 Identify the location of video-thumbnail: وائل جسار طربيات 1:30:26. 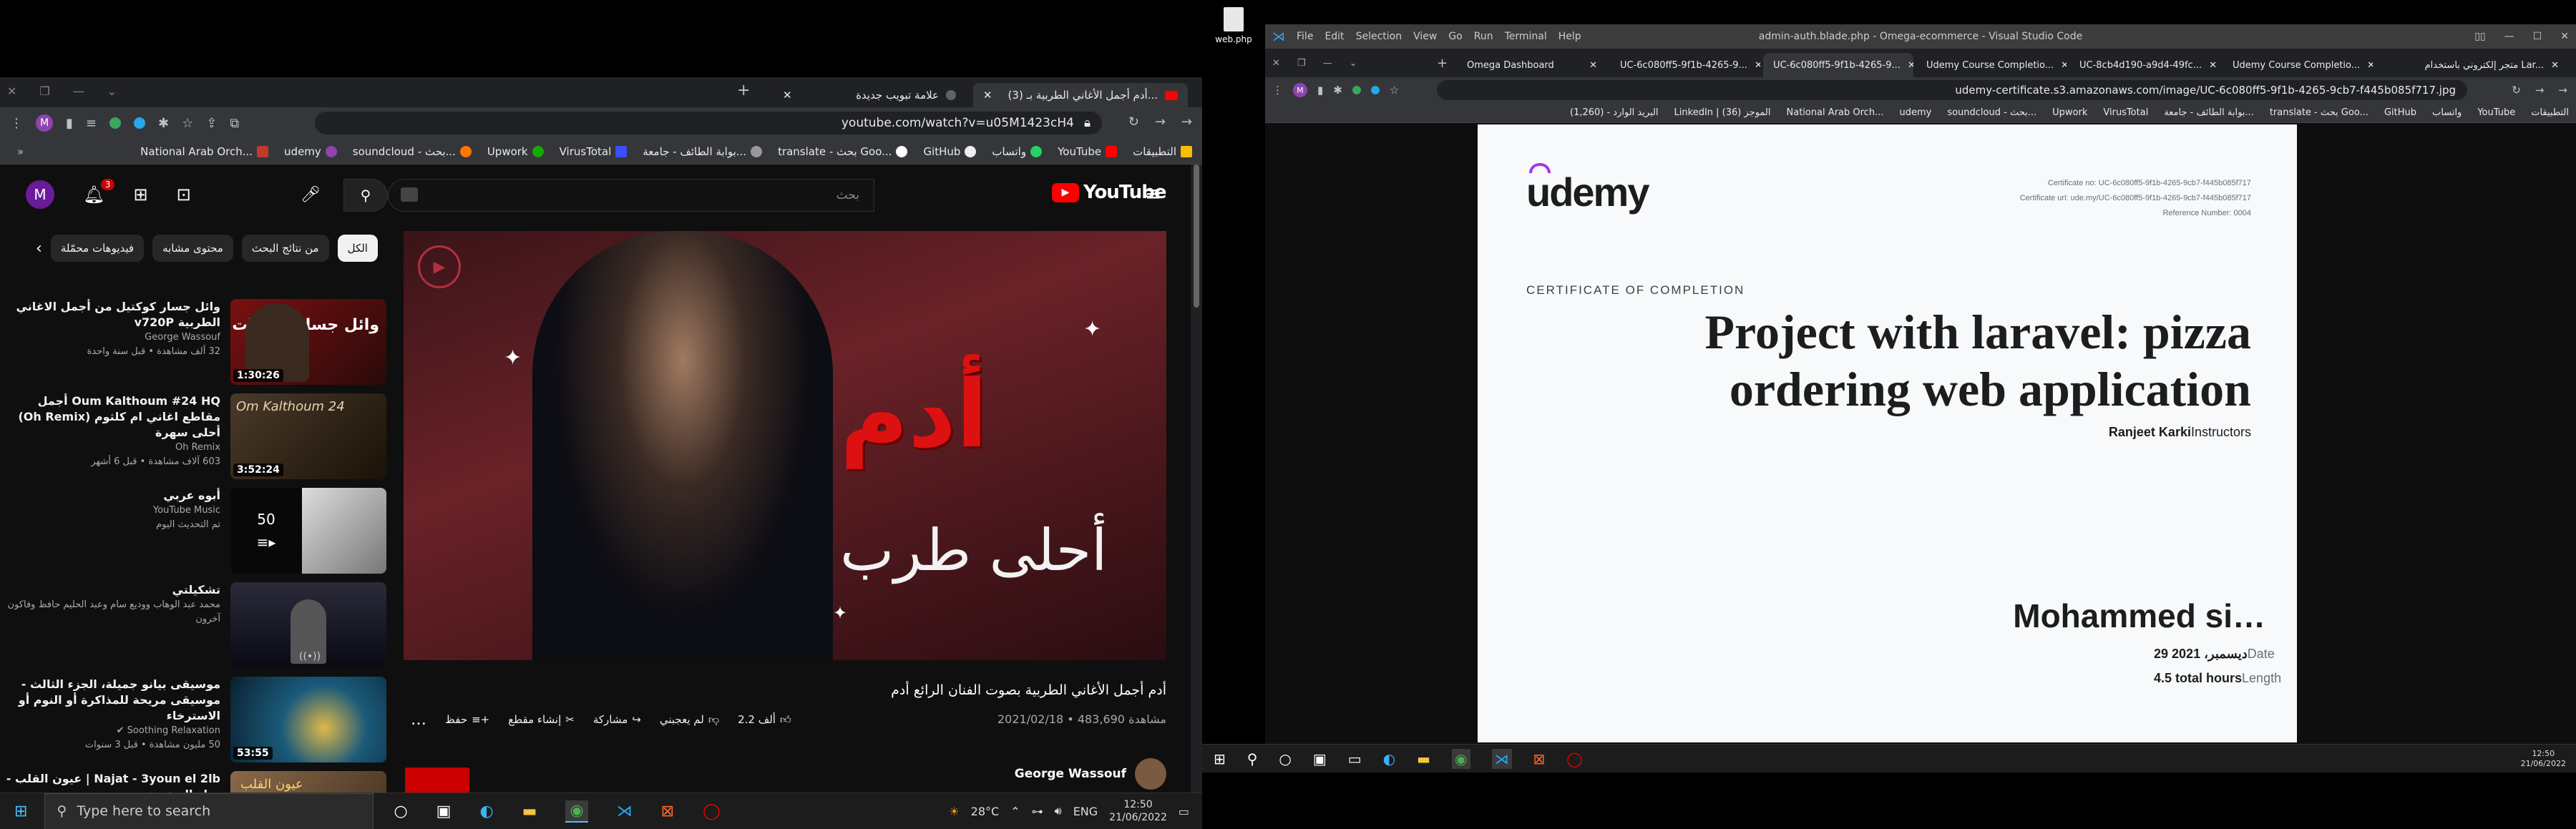
(308, 342).